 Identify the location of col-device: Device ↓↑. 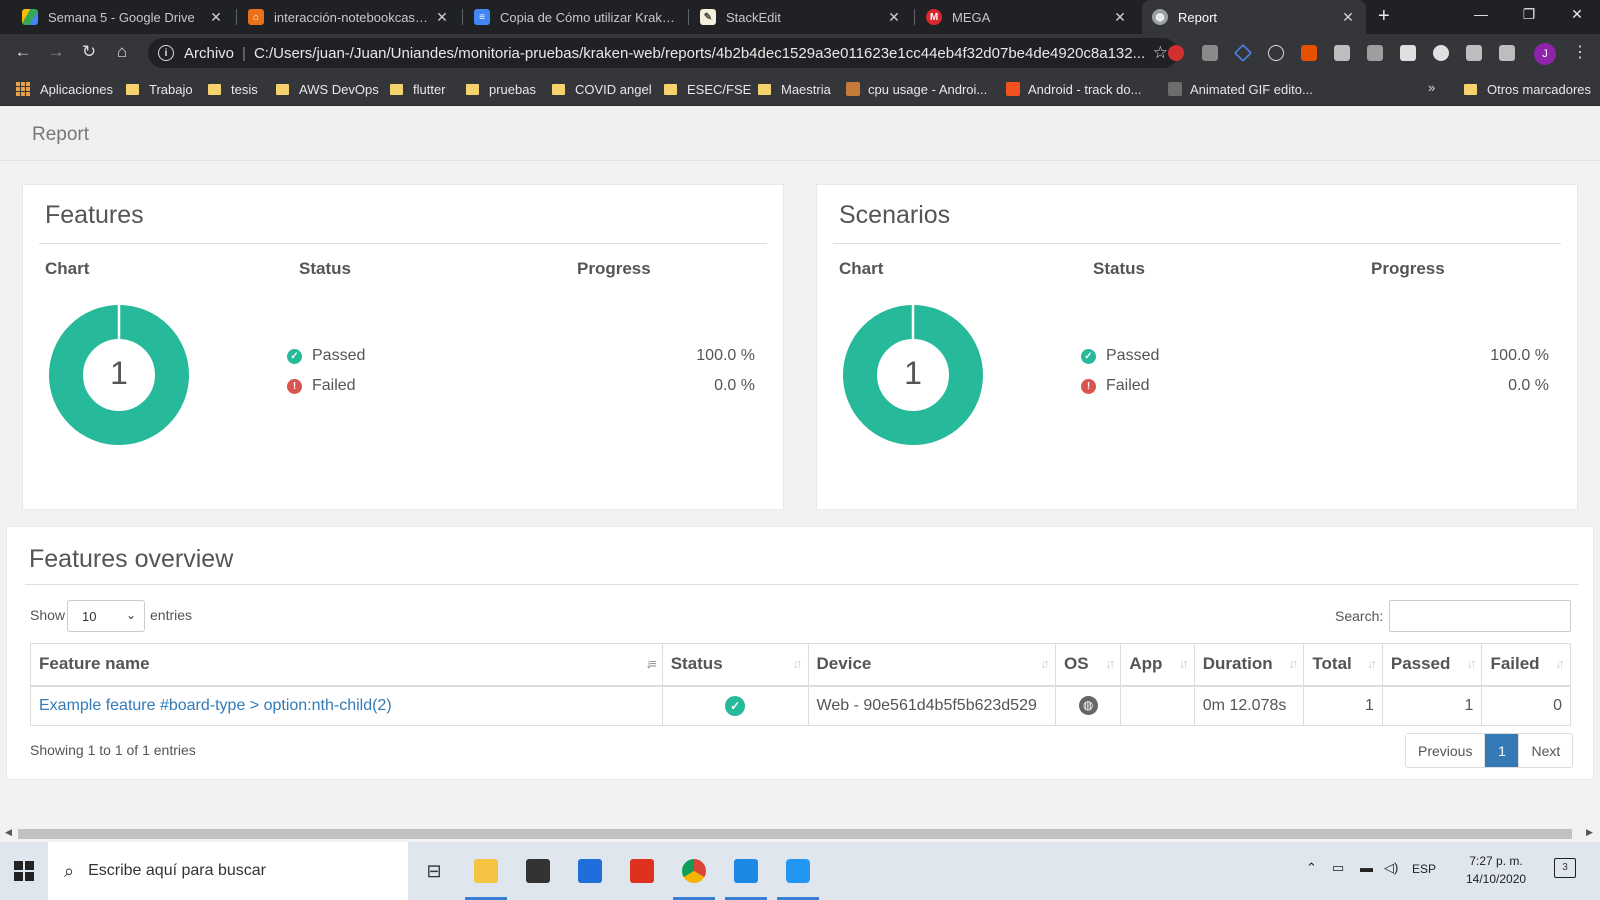
(931, 665).